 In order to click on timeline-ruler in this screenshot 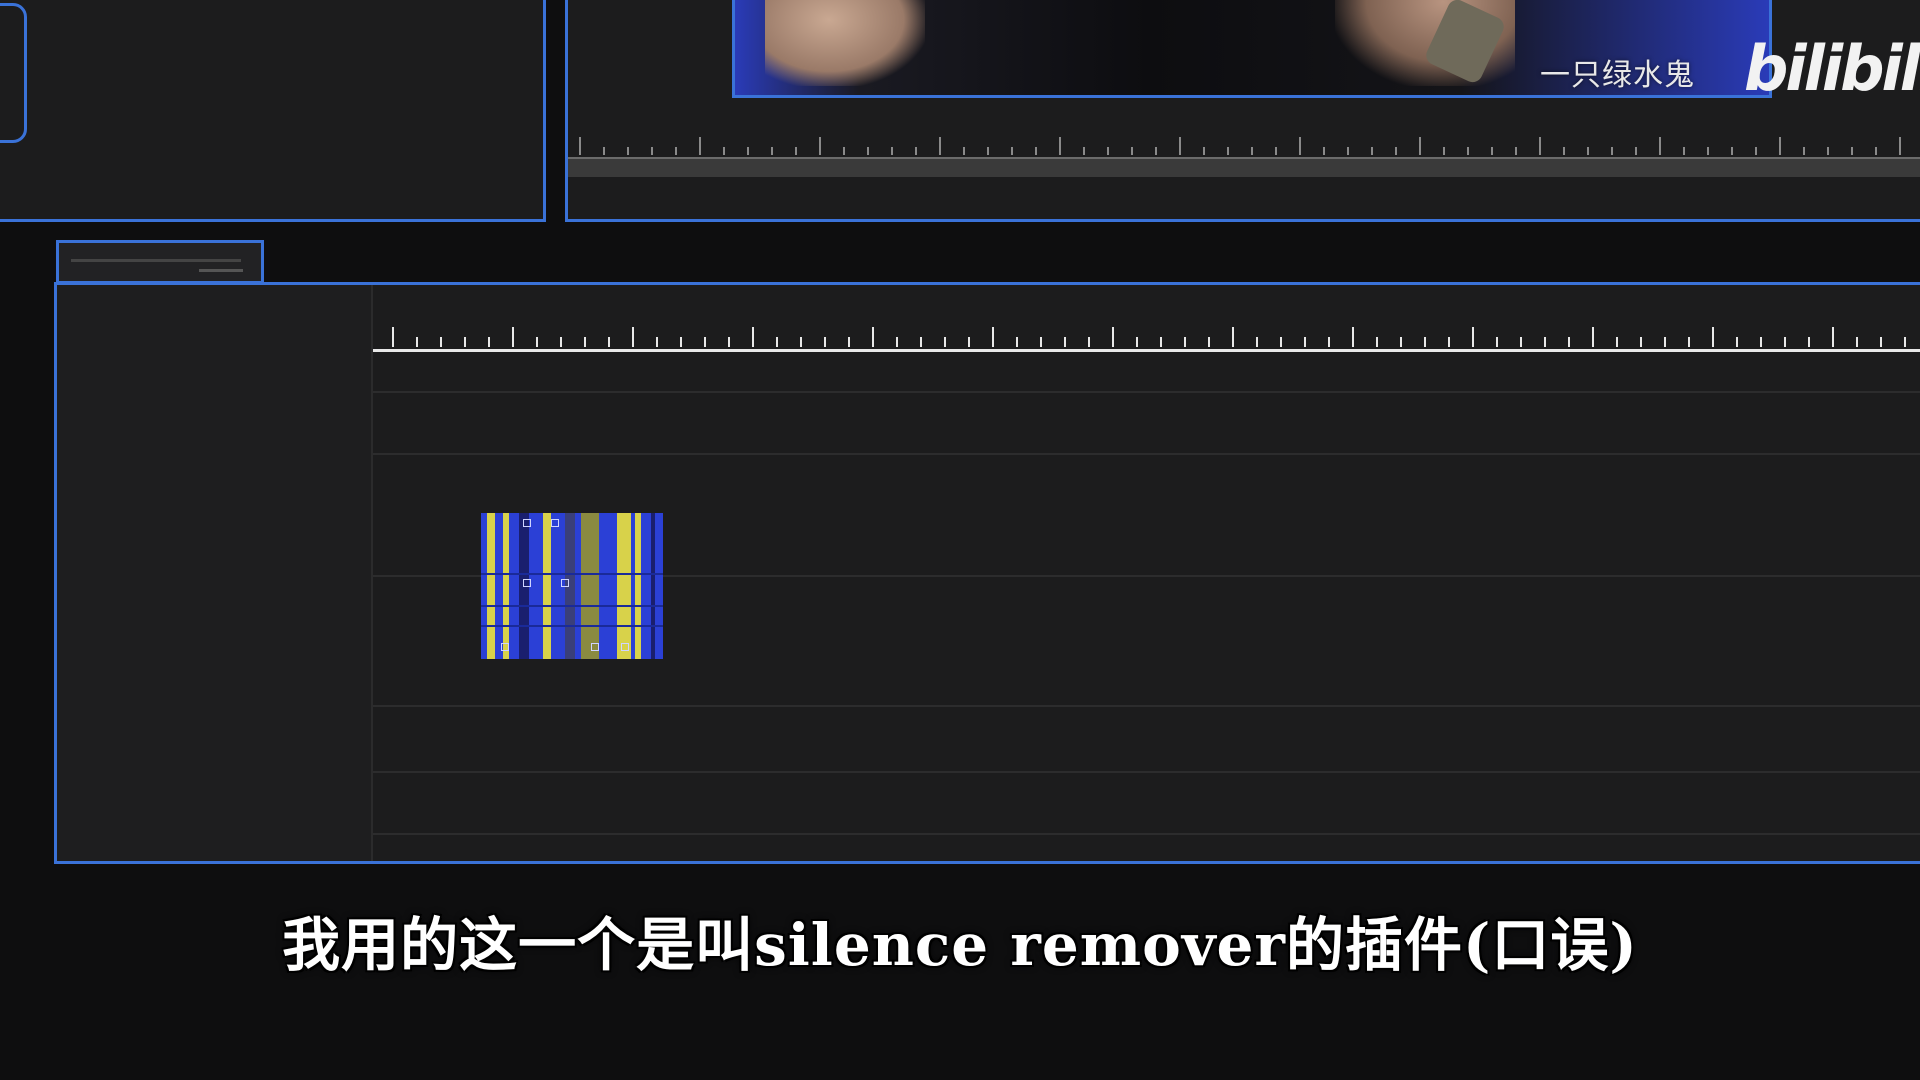, I will do `click(1146, 333)`.